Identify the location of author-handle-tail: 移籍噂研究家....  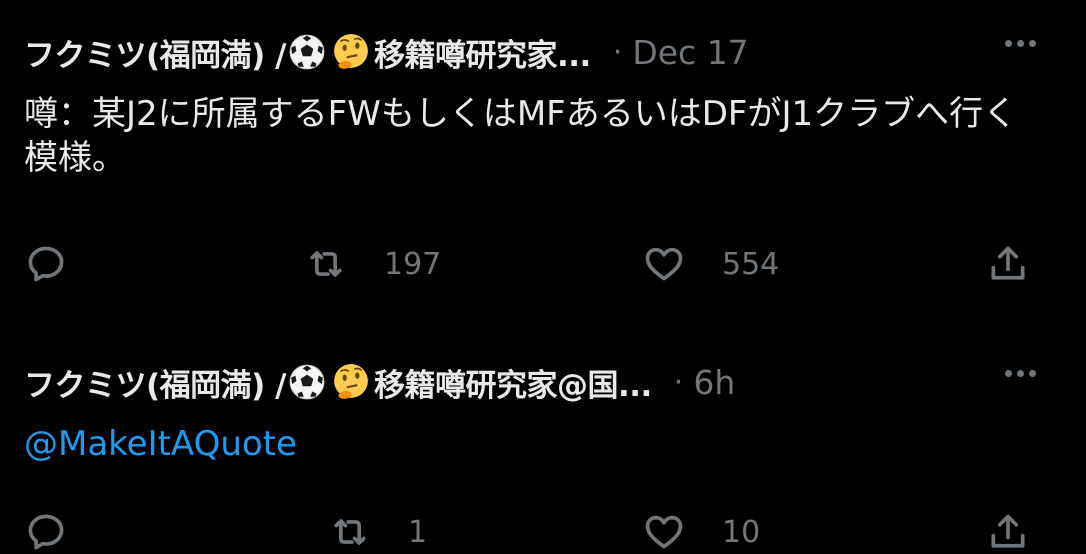
(482, 52).